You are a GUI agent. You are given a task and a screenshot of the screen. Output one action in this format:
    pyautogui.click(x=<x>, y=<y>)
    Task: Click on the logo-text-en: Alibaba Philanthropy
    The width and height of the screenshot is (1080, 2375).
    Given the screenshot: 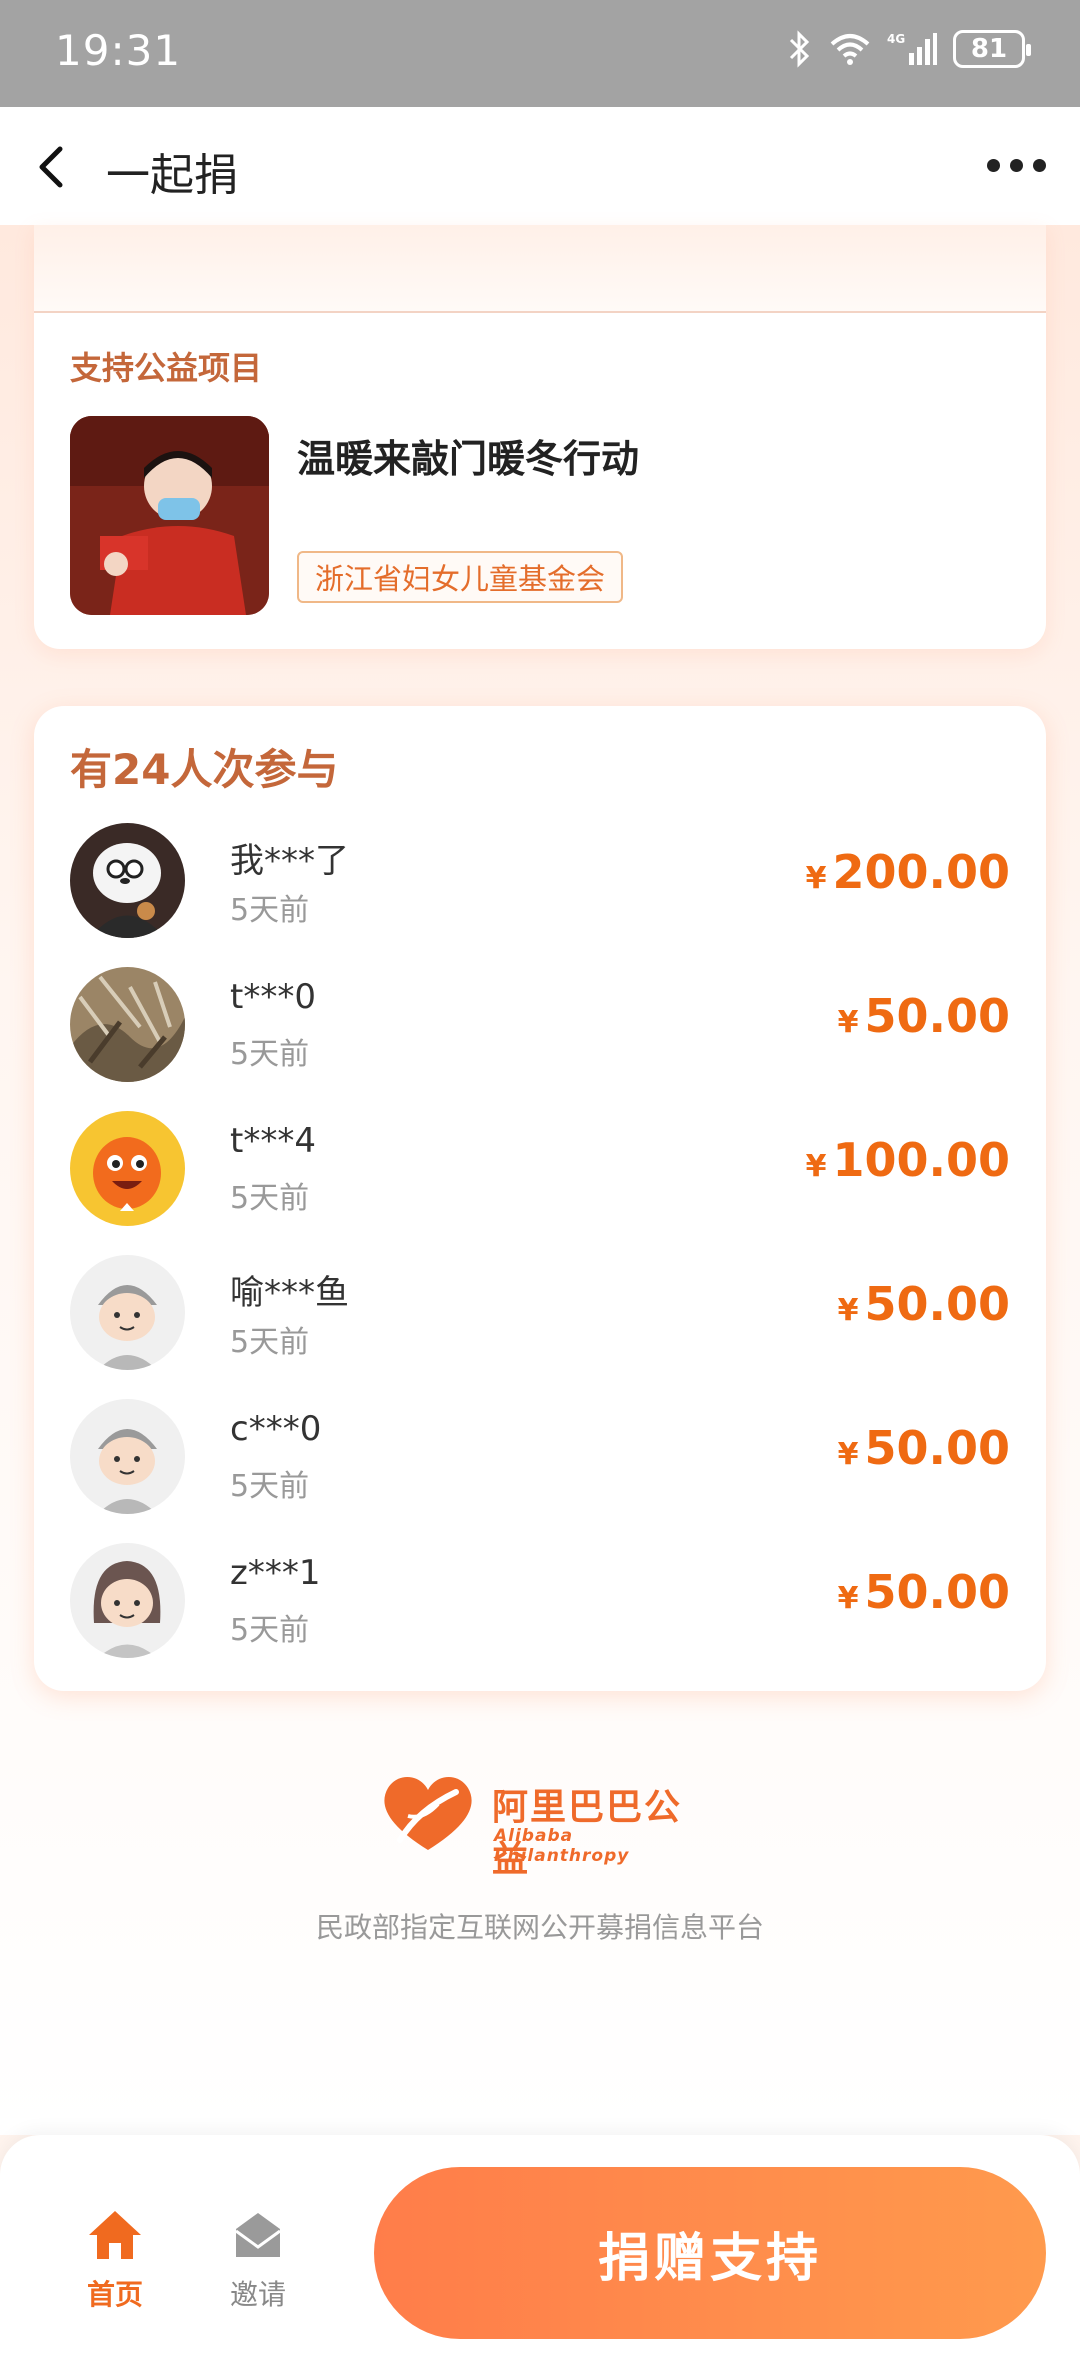 What is the action you would take?
    pyautogui.click(x=562, y=1846)
    